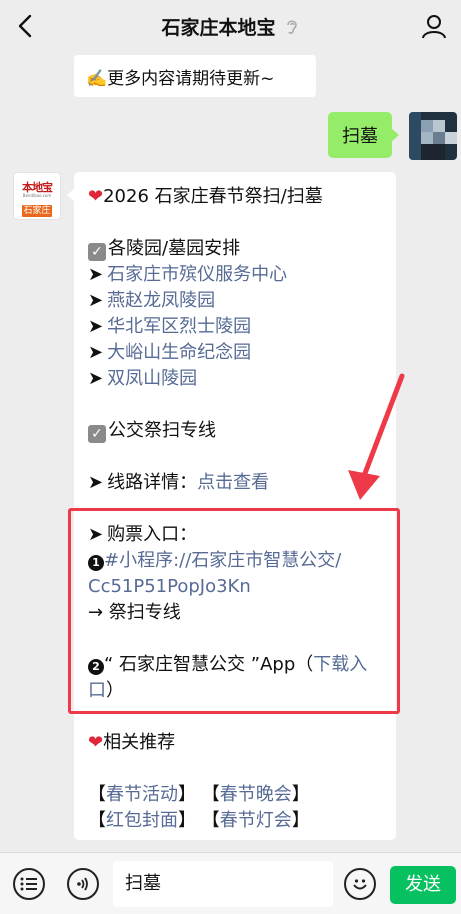 The width and height of the screenshot is (461, 914). I want to click on mini-program-target-text: → 祭扫专线, so click(134, 612).